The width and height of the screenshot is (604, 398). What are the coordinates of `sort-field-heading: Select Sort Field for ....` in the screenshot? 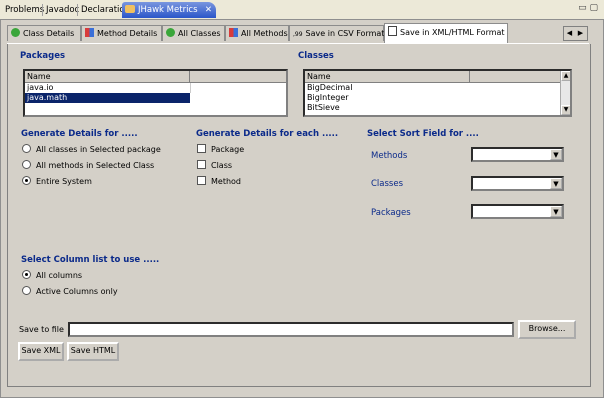 It's located at (423, 134).